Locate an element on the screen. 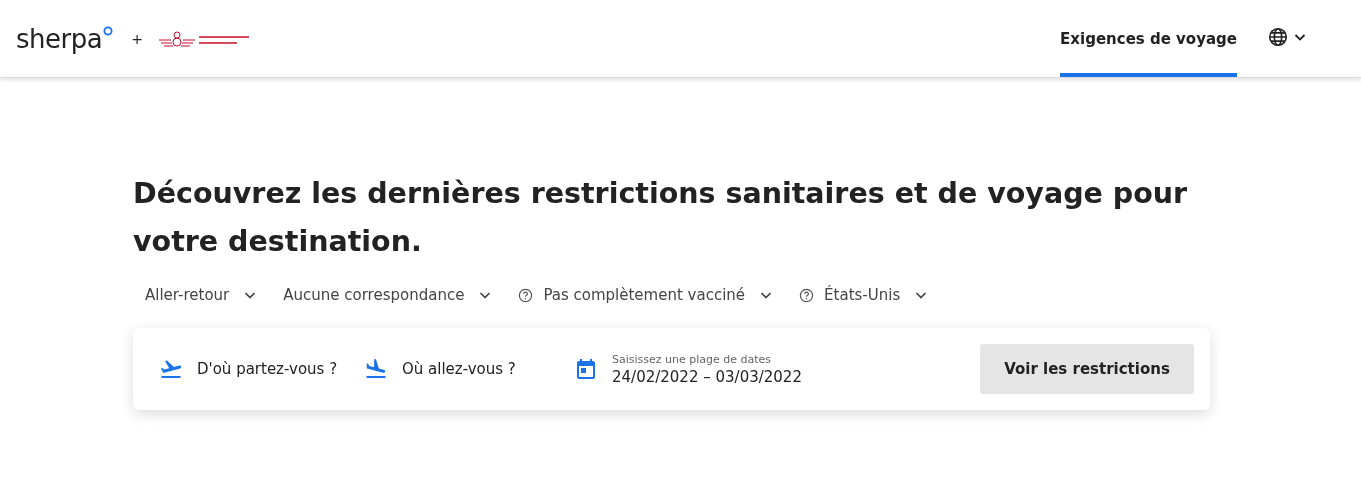 This screenshot has height=486, width=1361. filter-dropdown: États-Unis is located at coordinates (864, 295).